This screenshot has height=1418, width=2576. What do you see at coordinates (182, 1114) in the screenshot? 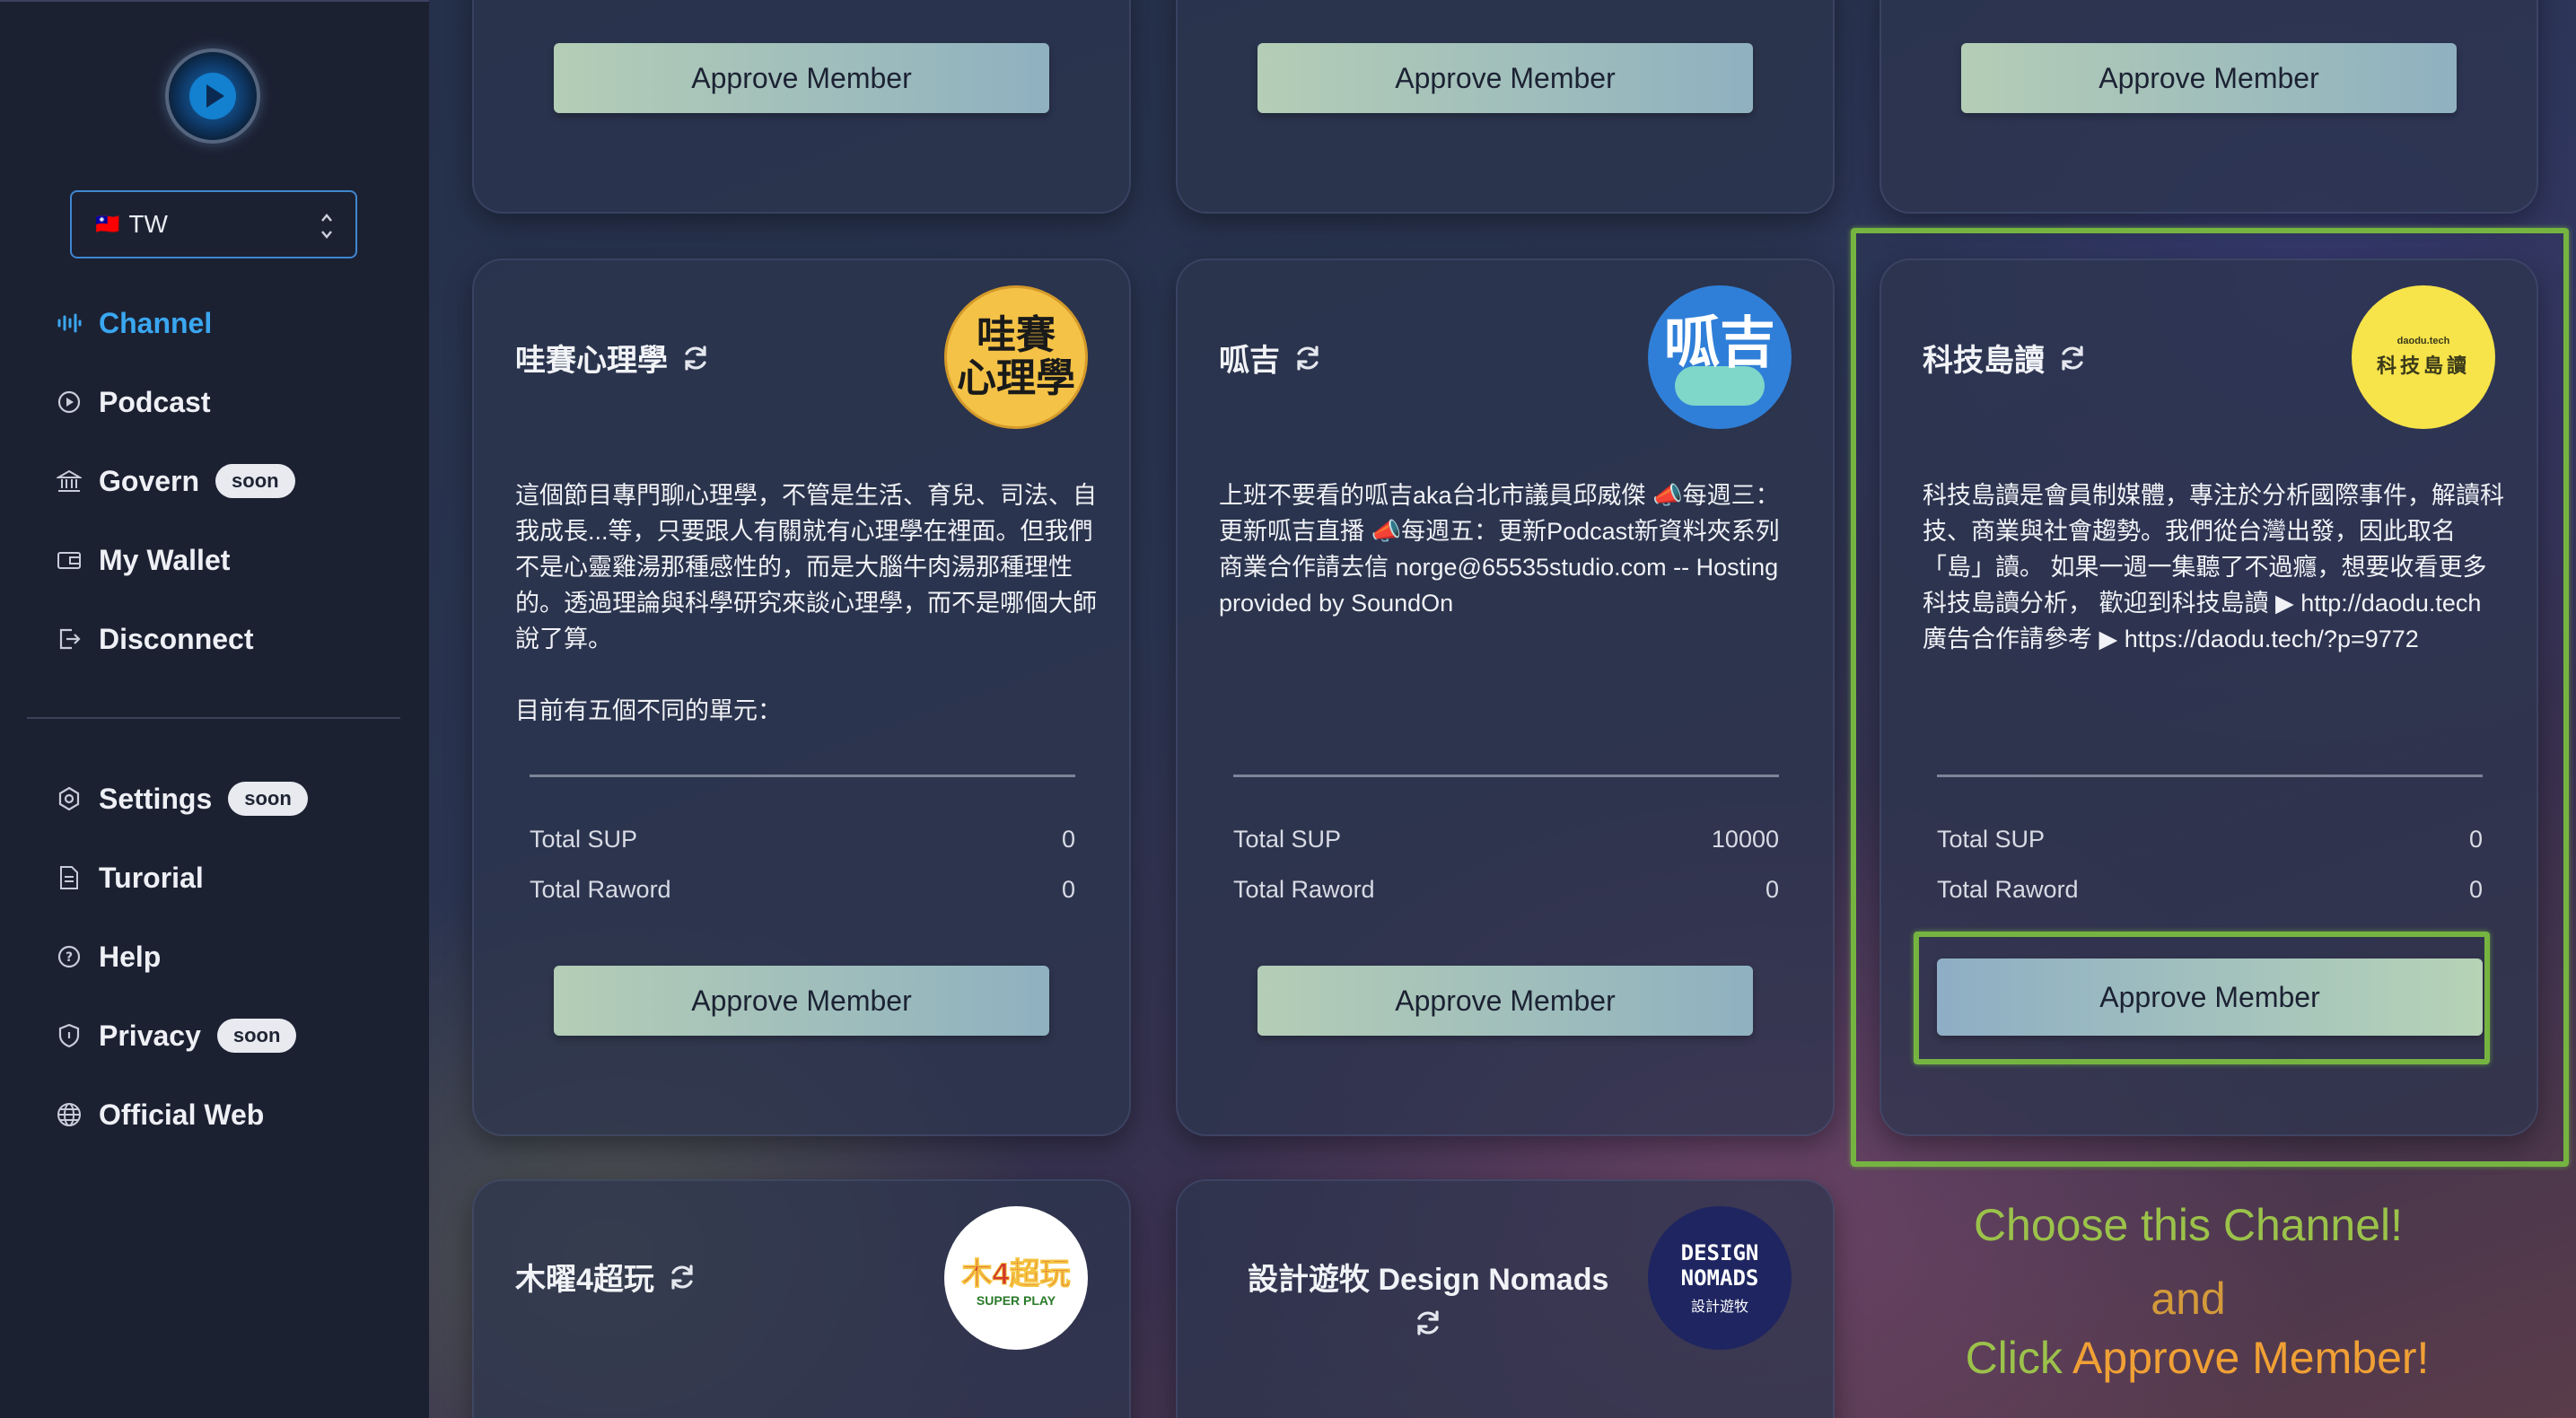
I see `nav-label: Official Web` at bounding box center [182, 1114].